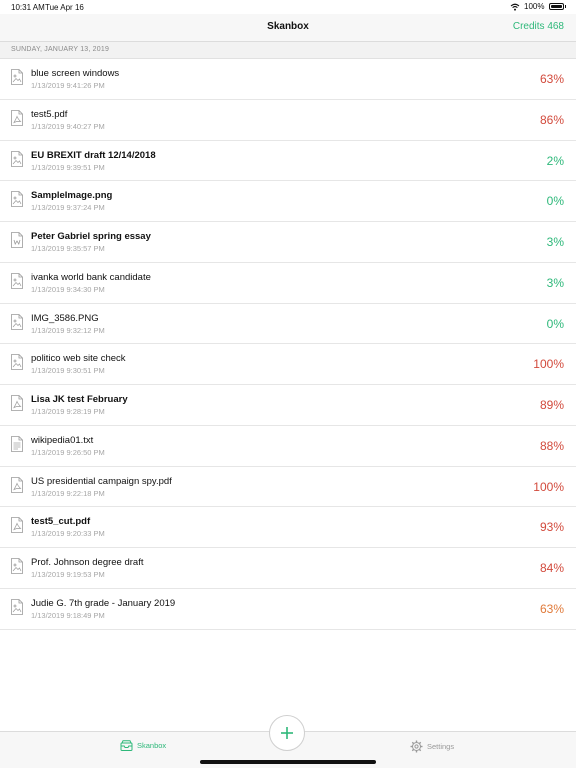  Describe the element at coordinates (17, 240) in the screenshot. I see `word-file-icon` at that location.